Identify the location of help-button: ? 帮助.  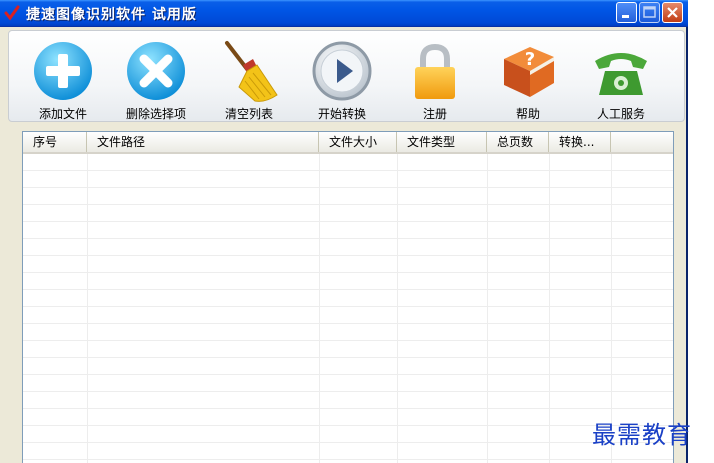
(528, 78).